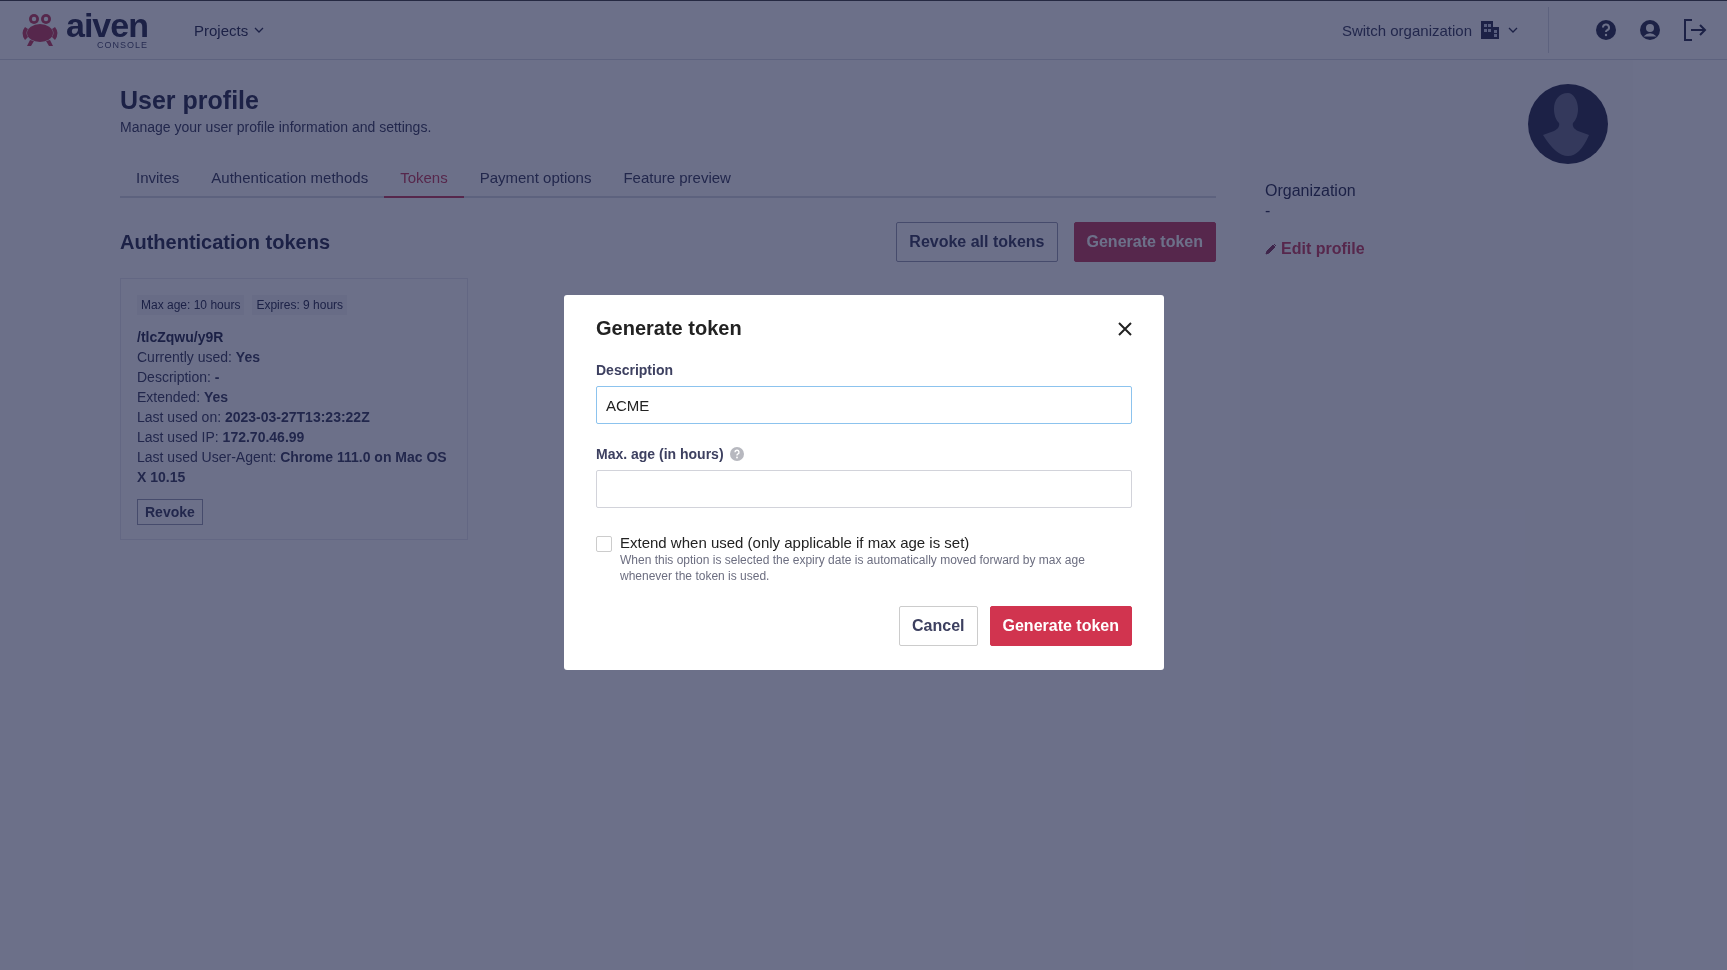 This screenshot has height=970, width=1727. What do you see at coordinates (853, 568) in the screenshot?
I see `checkbox-hint: When this option is selected the expiry date is automatically moved forward by max age whenever the token is used.` at bounding box center [853, 568].